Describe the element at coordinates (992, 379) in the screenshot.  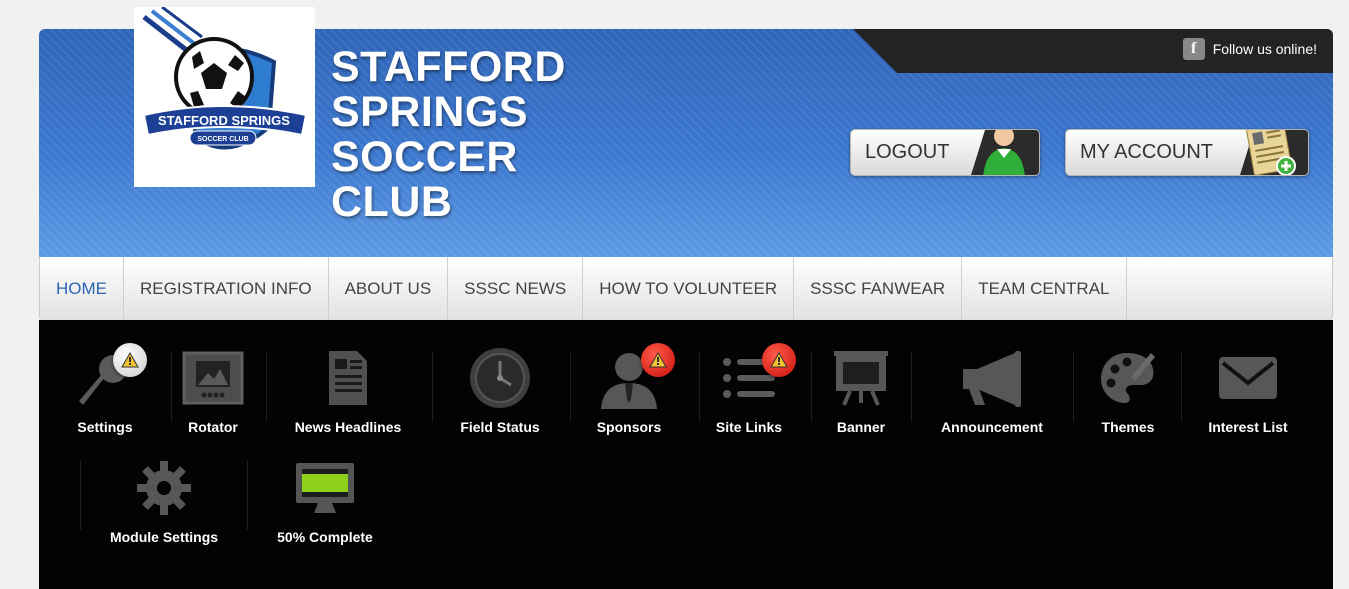
I see `megaphone-icon` at that location.